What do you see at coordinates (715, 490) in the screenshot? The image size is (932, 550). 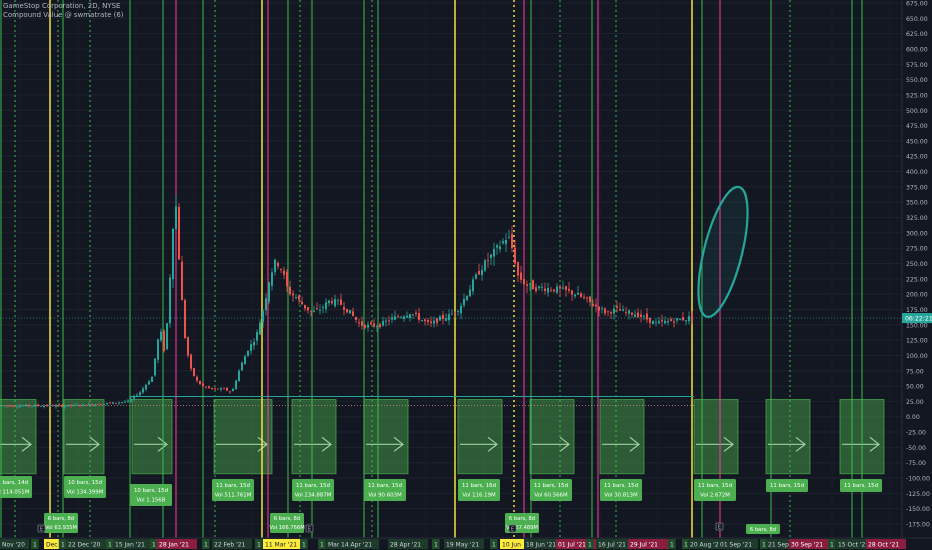 I see `box-label: 11 bars, 15d Vol 2.672M` at bounding box center [715, 490].